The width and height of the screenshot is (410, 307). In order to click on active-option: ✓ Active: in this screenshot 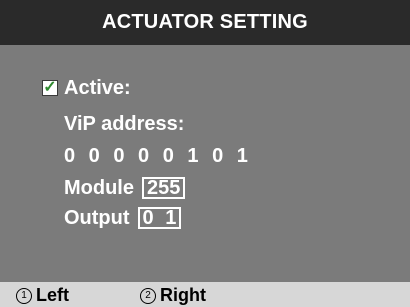, I will do `click(86, 88)`.